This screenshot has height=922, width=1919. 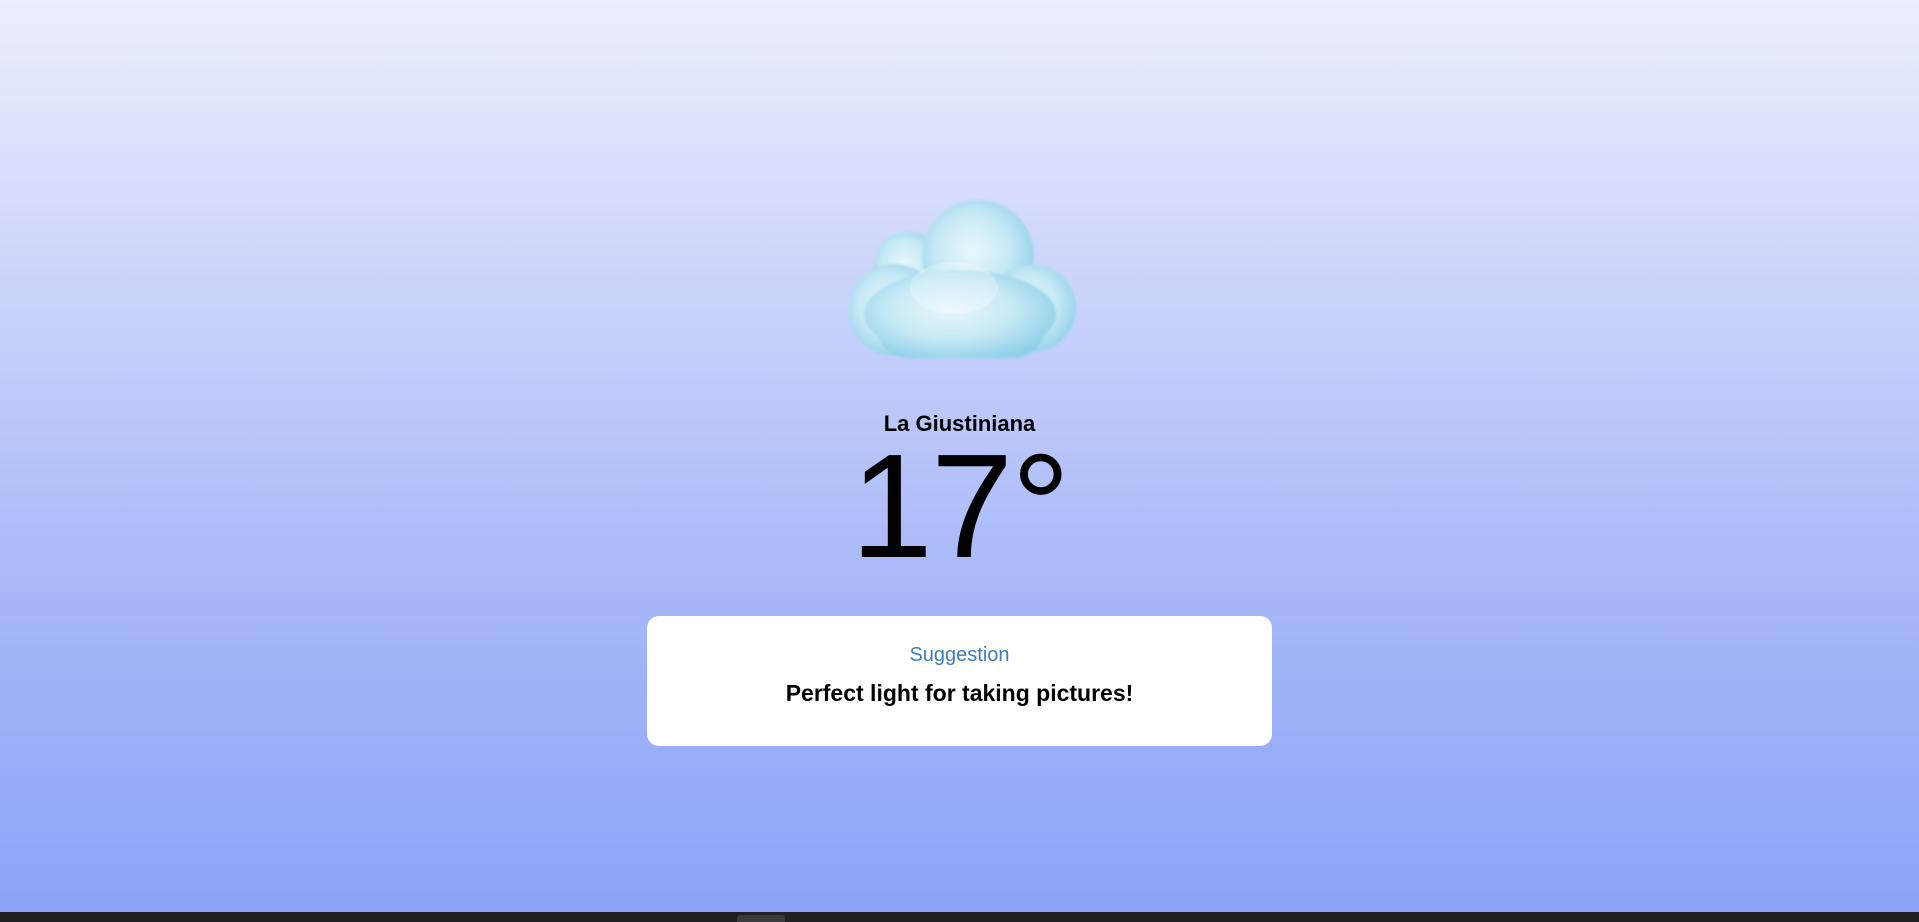 What do you see at coordinates (959, 917) in the screenshot?
I see `taskbar` at bounding box center [959, 917].